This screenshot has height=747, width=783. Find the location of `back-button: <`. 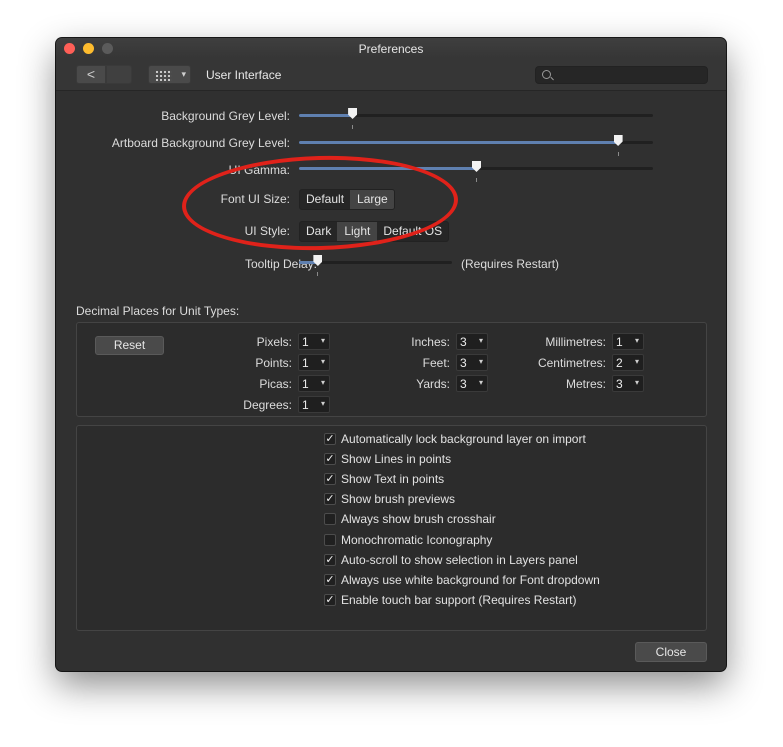

back-button: < is located at coordinates (91, 74).